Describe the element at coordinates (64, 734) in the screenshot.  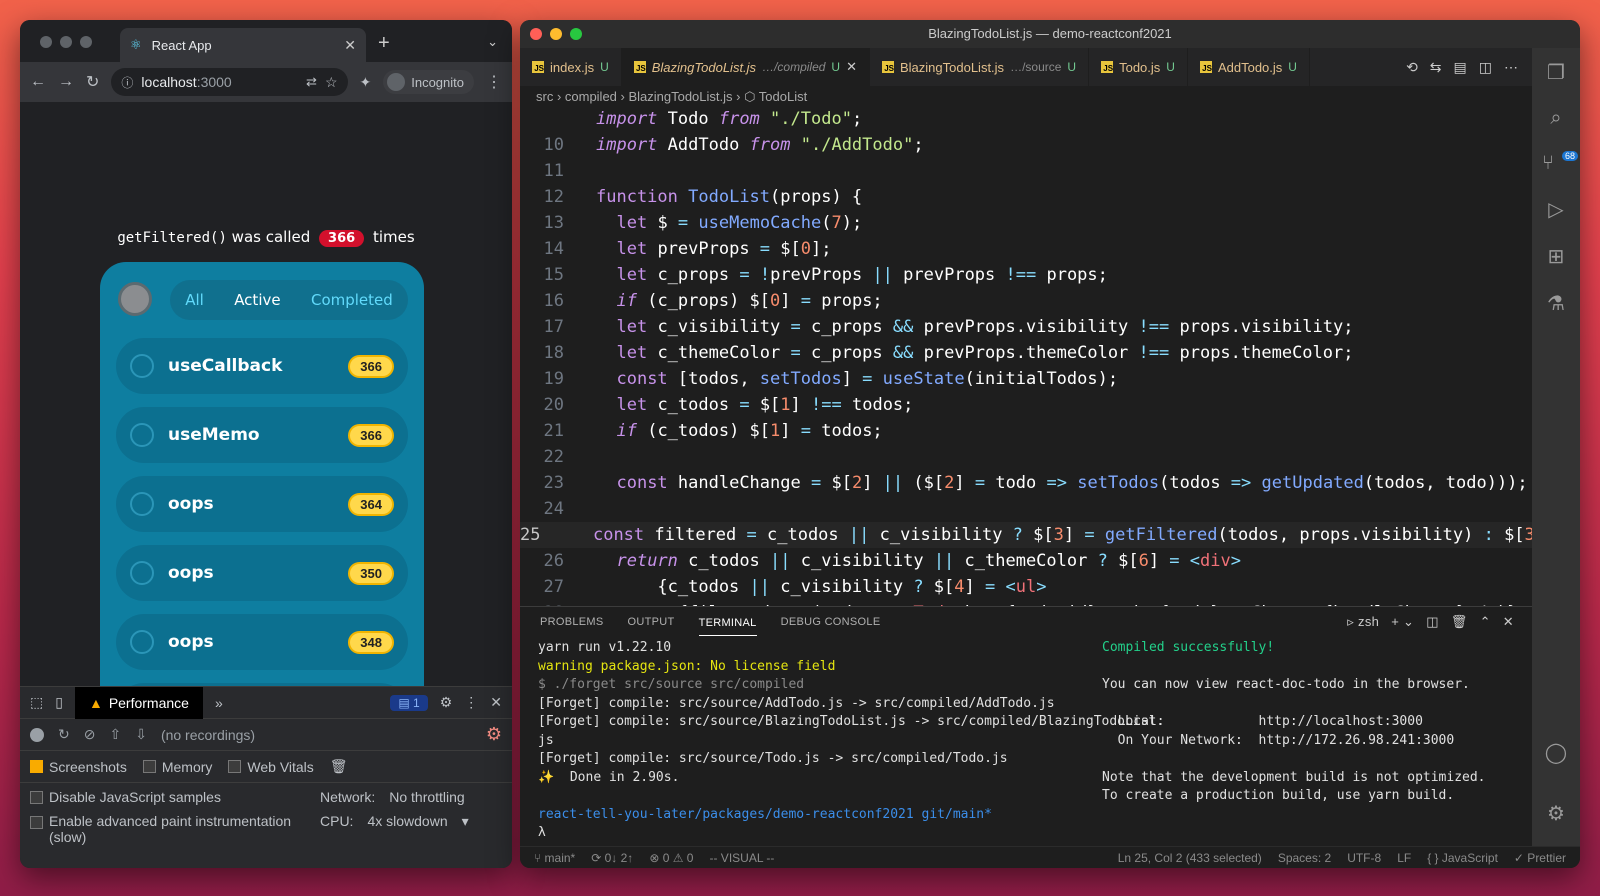
I see `reload-record-icon: ↻` at that location.